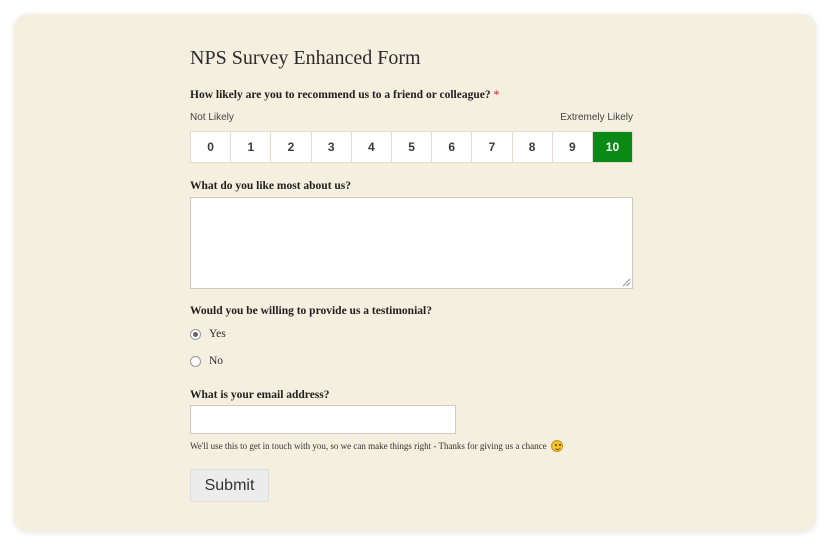  What do you see at coordinates (323, 419) in the screenshot?
I see `email-field` at bounding box center [323, 419].